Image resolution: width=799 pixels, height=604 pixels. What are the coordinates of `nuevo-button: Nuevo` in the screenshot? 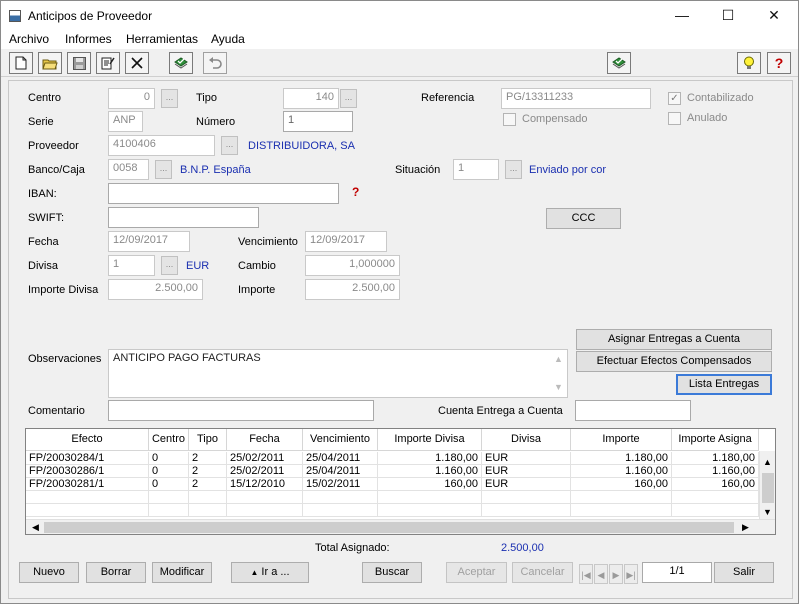 It's located at (49, 572).